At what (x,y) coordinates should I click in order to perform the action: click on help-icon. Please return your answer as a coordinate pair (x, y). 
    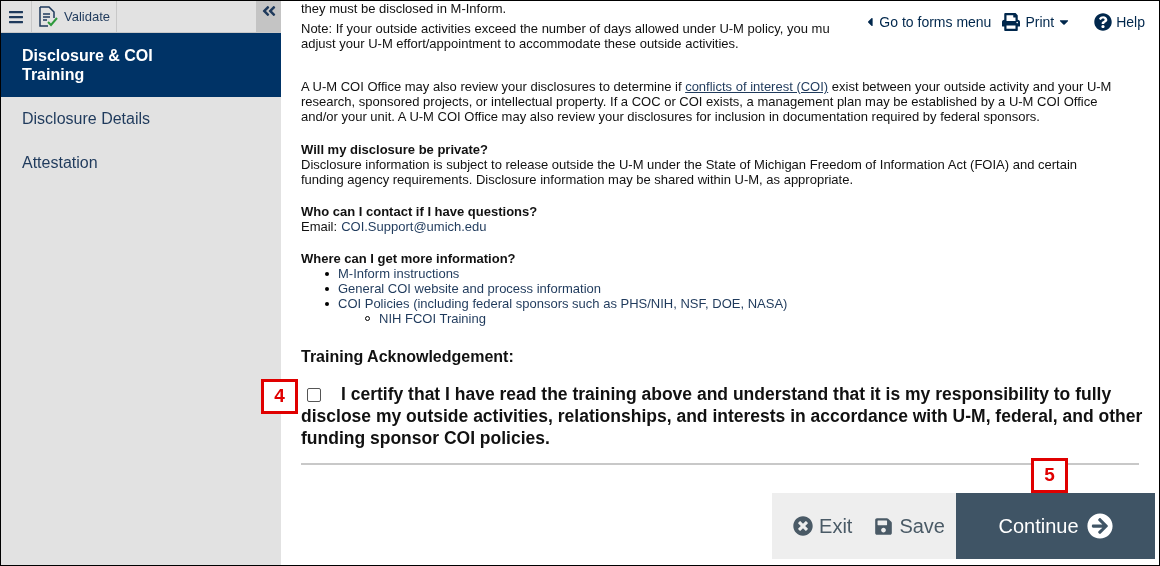
    Looking at the image, I should click on (1103, 22).